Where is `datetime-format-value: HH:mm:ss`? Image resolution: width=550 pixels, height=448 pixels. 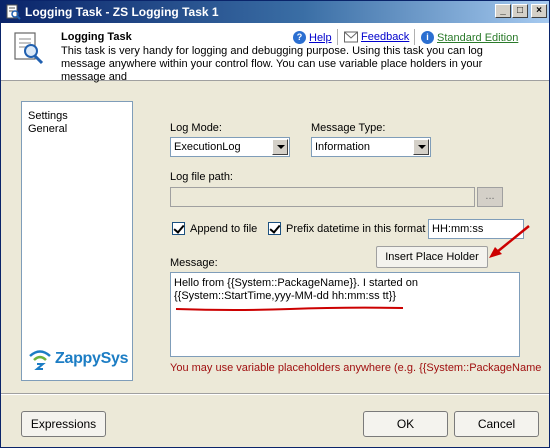
datetime-format-value: HH:mm:ss is located at coordinates (458, 229).